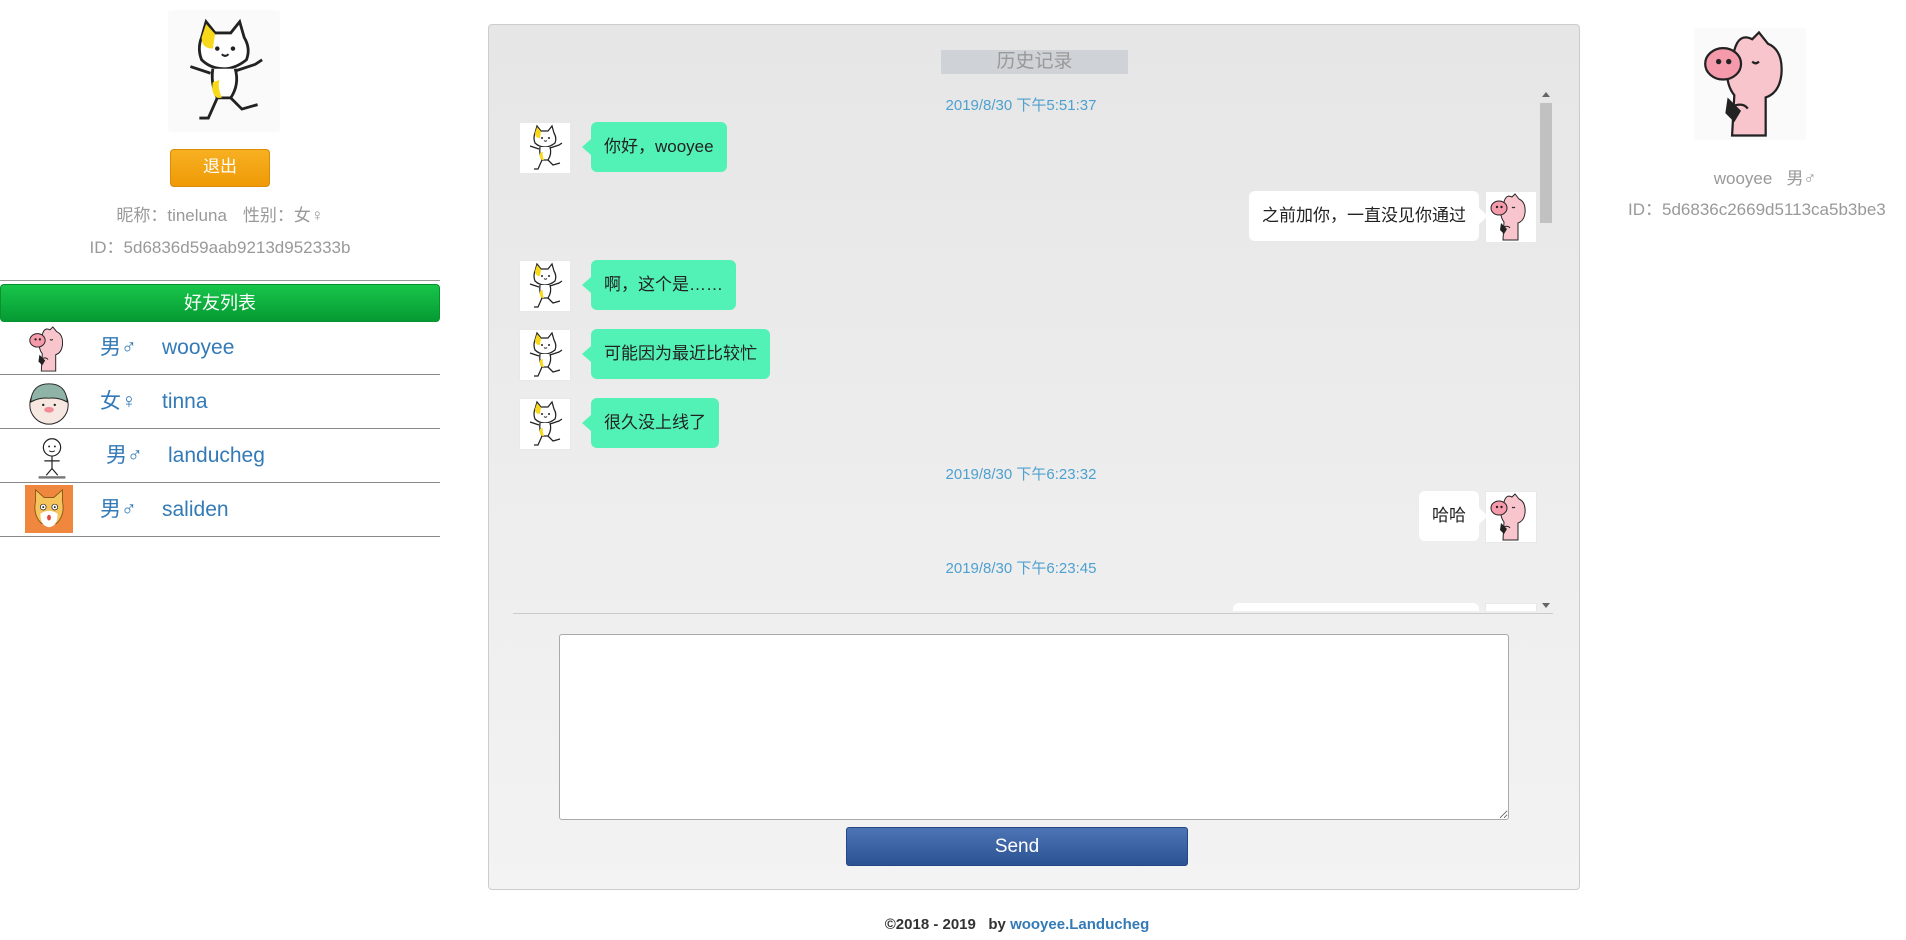 The image size is (1906, 940). I want to click on scroll-down-arrow-icon, so click(1546, 605).